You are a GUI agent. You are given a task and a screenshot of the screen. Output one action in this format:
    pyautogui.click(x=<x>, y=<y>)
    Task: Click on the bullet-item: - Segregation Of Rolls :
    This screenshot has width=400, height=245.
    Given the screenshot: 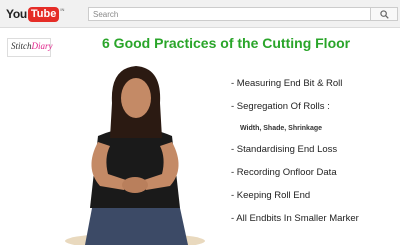 What is the action you would take?
    pyautogui.click(x=280, y=106)
    